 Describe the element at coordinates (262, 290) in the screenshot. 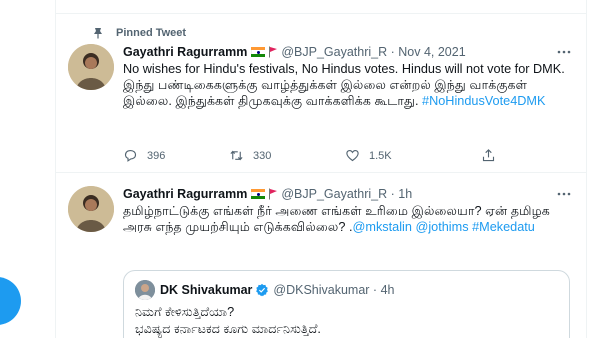

I see `verified-icon` at that location.